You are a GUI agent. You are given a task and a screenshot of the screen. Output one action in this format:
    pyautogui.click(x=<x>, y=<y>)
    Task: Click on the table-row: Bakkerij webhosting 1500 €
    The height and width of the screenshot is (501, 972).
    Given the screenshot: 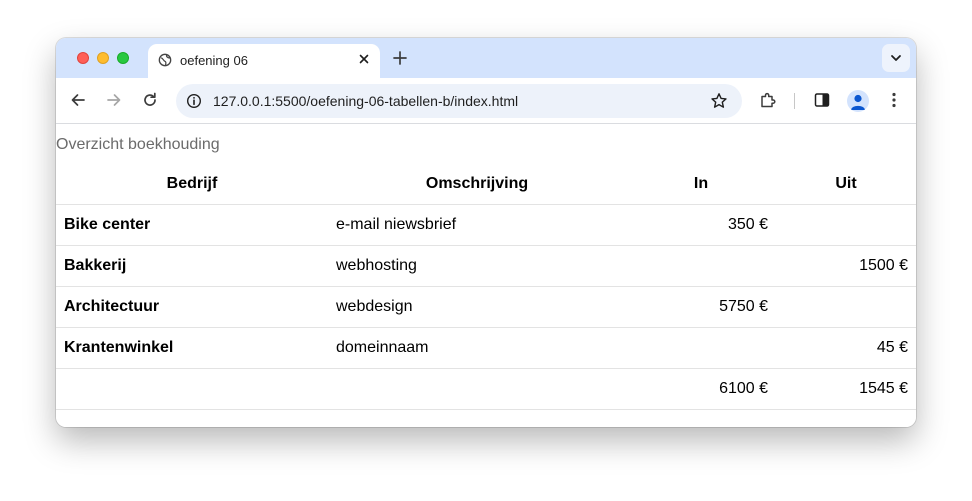 What is the action you would take?
    pyautogui.click(x=486, y=266)
    